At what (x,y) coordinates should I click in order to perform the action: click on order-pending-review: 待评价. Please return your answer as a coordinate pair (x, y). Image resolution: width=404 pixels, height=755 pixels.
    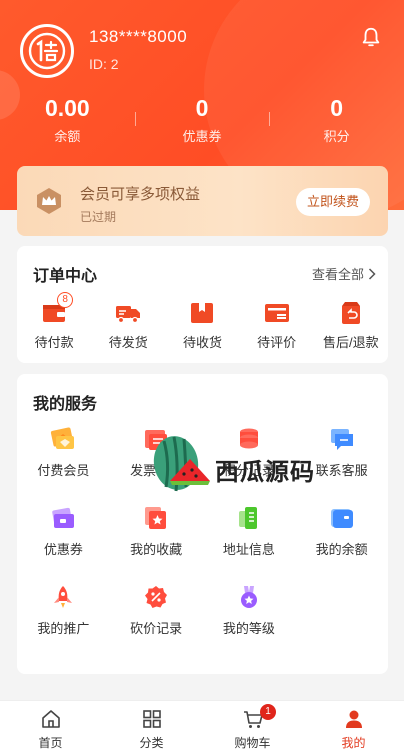
    Looking at the image, I should click on (277, 325).